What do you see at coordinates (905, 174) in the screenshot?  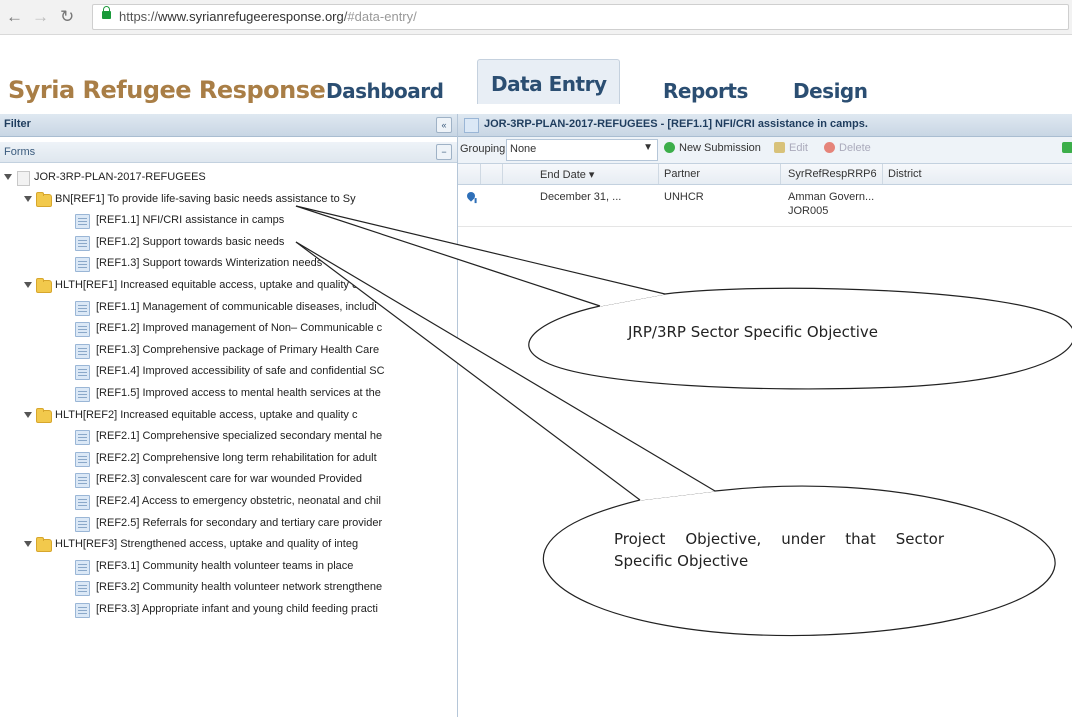 I see `column-district: District` at bounding box center [905, 174].